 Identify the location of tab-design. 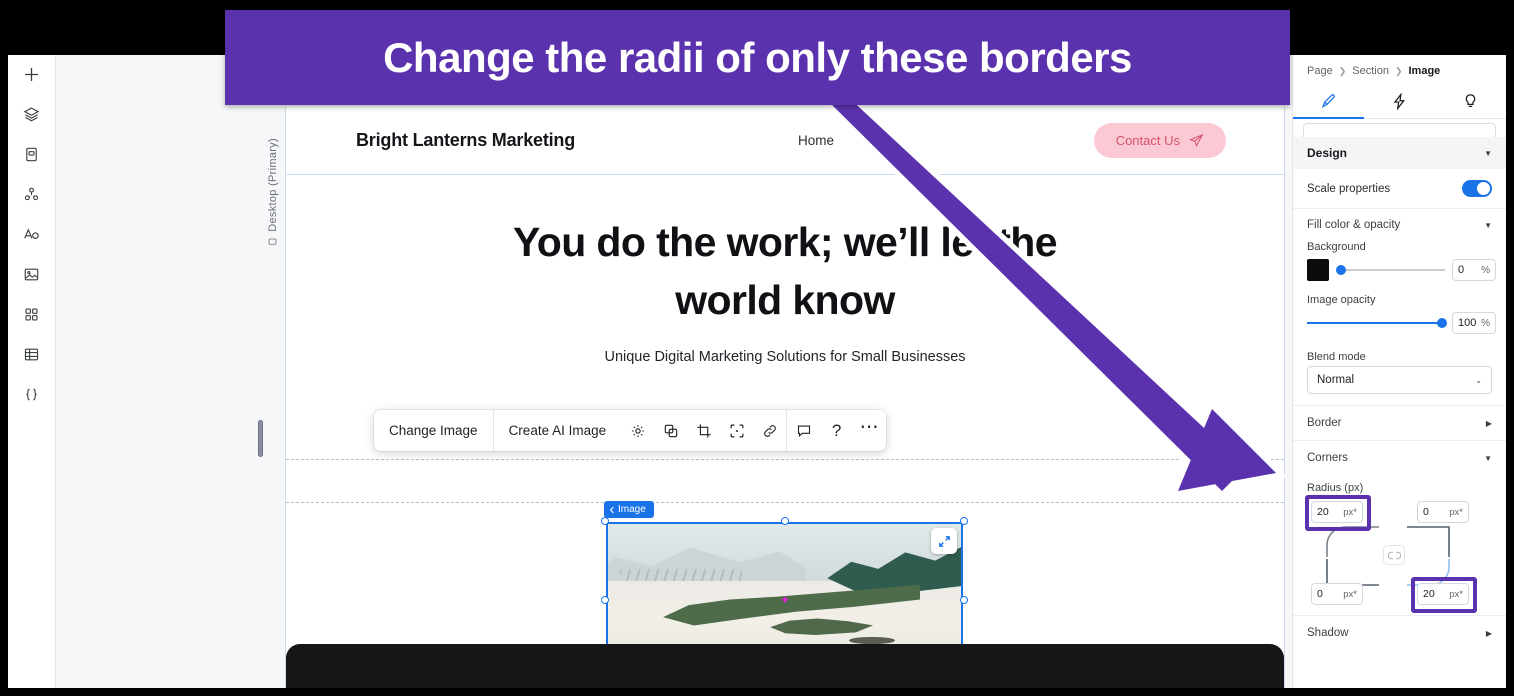
(1328, 102).